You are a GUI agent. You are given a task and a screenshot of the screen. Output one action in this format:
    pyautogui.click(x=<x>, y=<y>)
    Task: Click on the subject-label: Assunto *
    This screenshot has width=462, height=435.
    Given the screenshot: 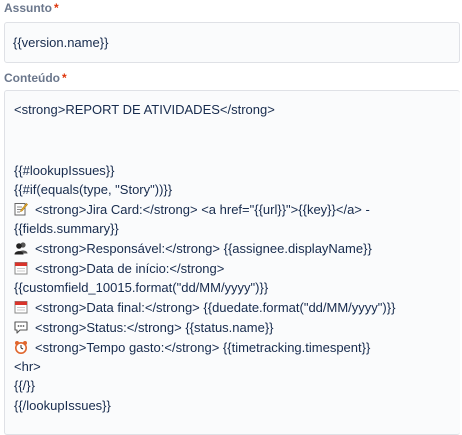 What is the action you would take?
    pyautogui.click(x=31, y=8)
    